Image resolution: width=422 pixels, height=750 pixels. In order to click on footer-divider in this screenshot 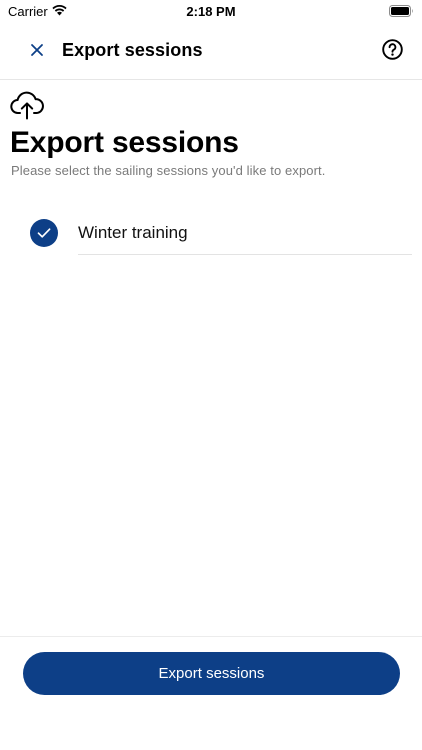, I will do `click(211, 636)`.